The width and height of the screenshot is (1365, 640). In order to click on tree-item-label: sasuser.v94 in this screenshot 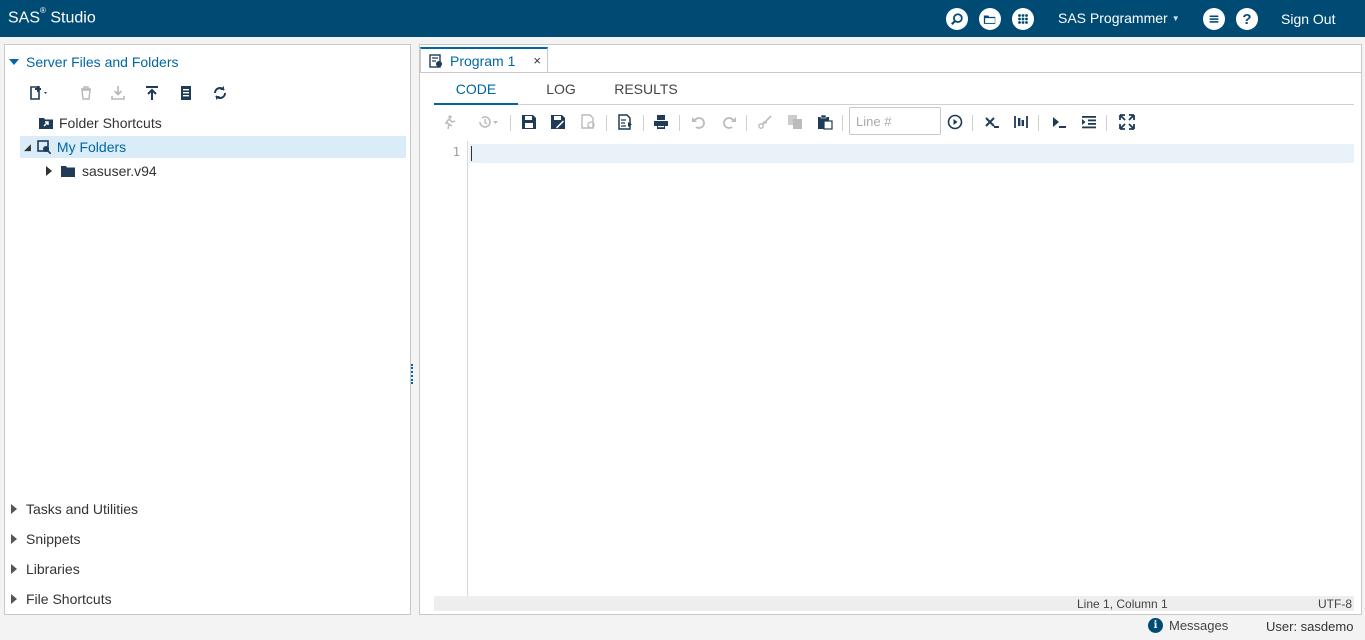, I will do `click(119, 171)`.